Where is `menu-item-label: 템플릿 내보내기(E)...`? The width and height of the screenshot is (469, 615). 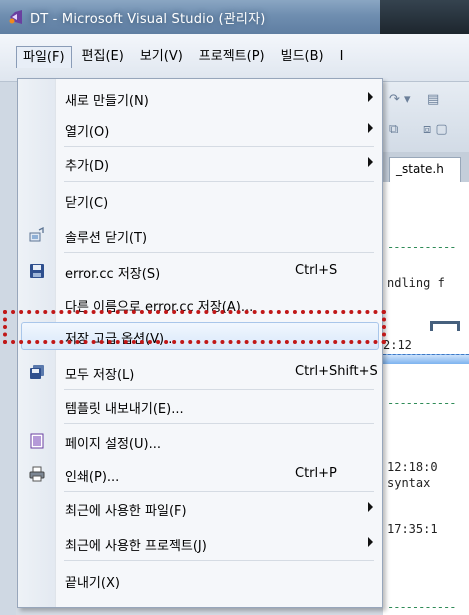
menu-item-label: 템플릿 내보내기(E)... is located at coordinates (124, 409).